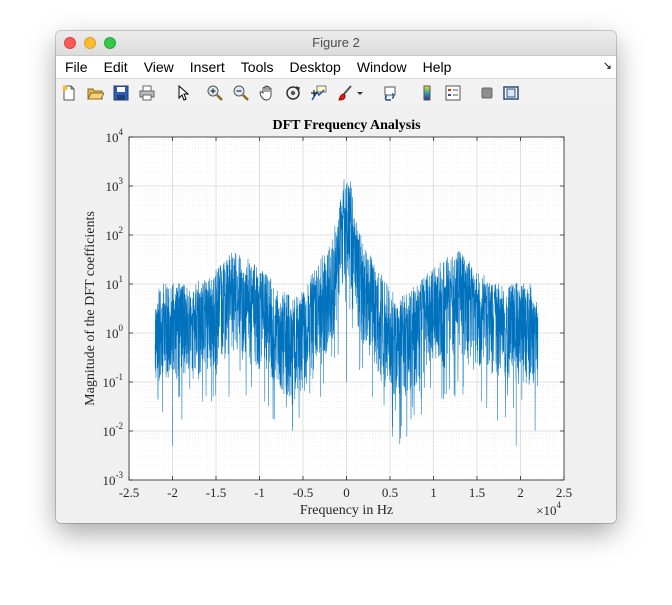 The width and height of the screenshot is (672, 605). I want to click on link-plot-icon, so click(391, 93).